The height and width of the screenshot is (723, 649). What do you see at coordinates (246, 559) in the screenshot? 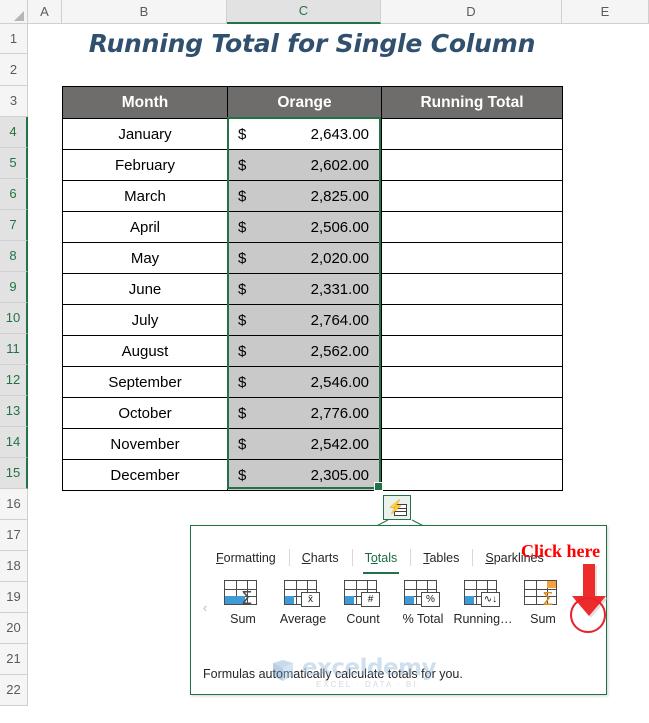
I see `tab-formatting: Formatting` at bounding box center [246, 559].